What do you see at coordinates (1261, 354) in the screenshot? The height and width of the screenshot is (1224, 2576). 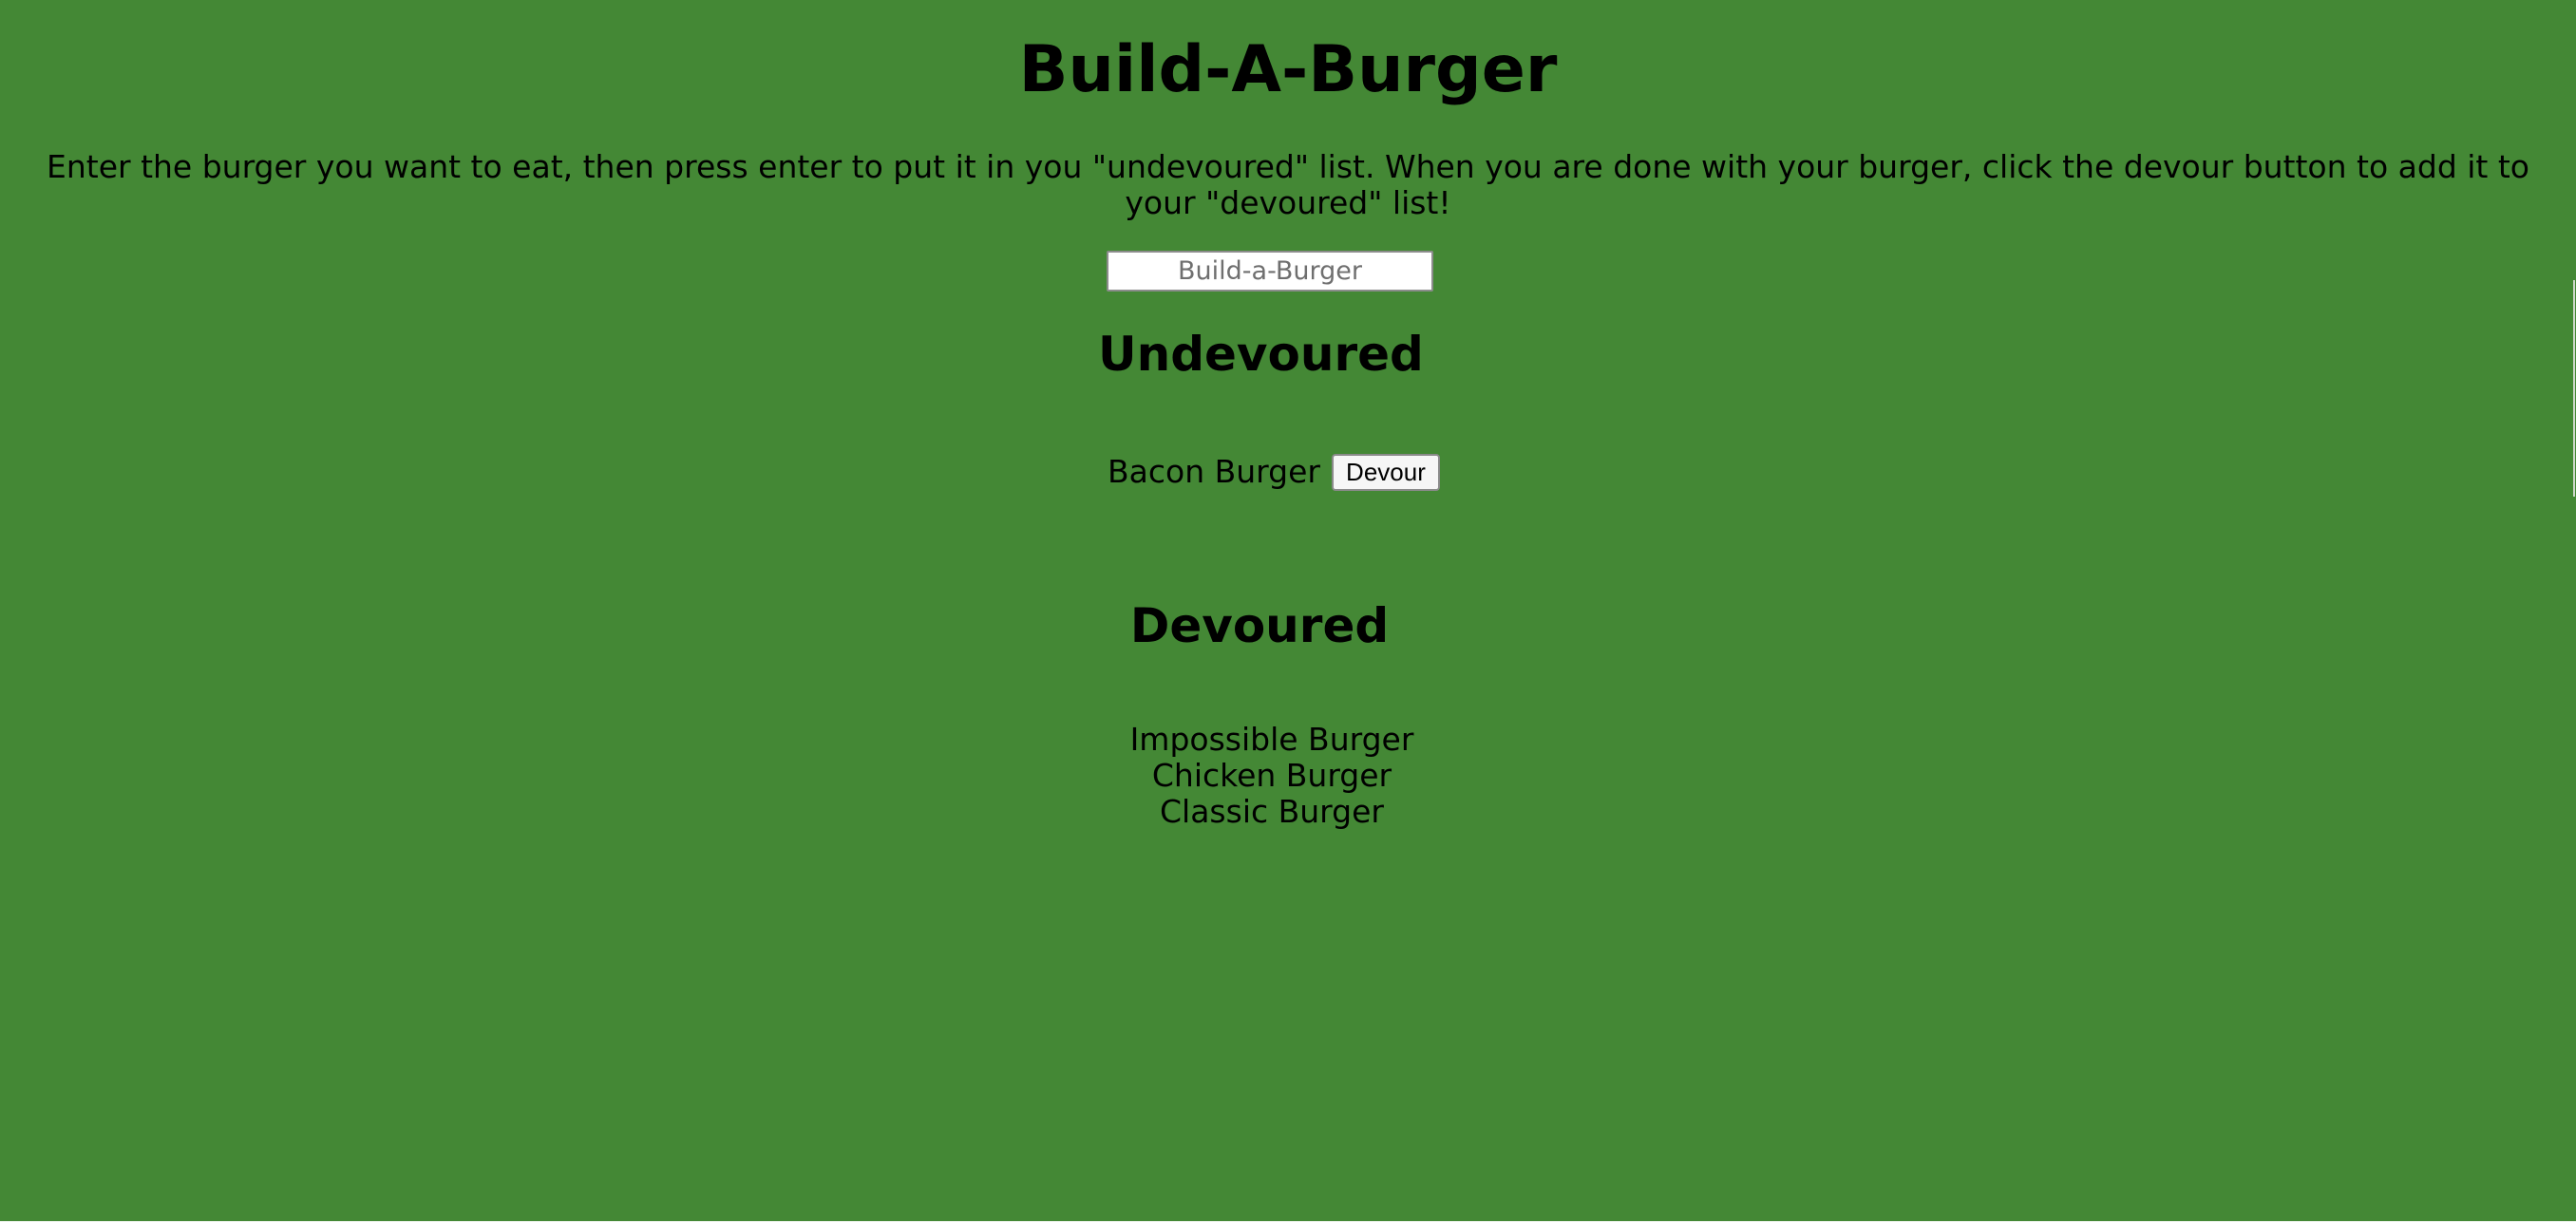 I see `undevoured-heading: Undevoured` at bounding box center [1261, 354].